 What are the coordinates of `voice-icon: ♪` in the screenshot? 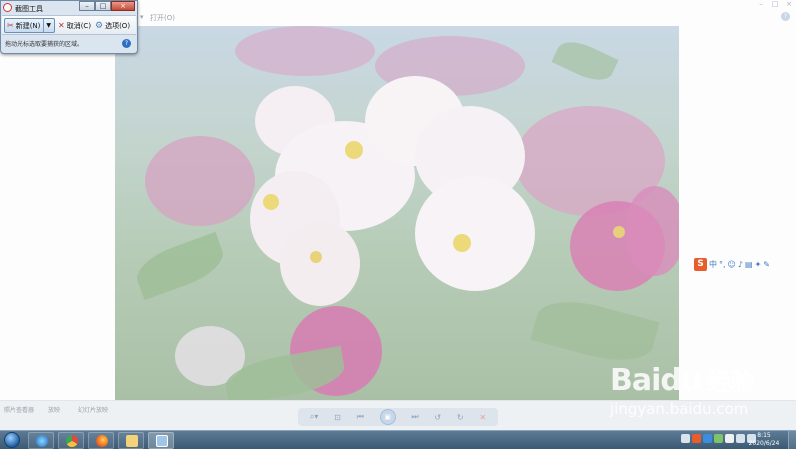 It's located at (740, 264).